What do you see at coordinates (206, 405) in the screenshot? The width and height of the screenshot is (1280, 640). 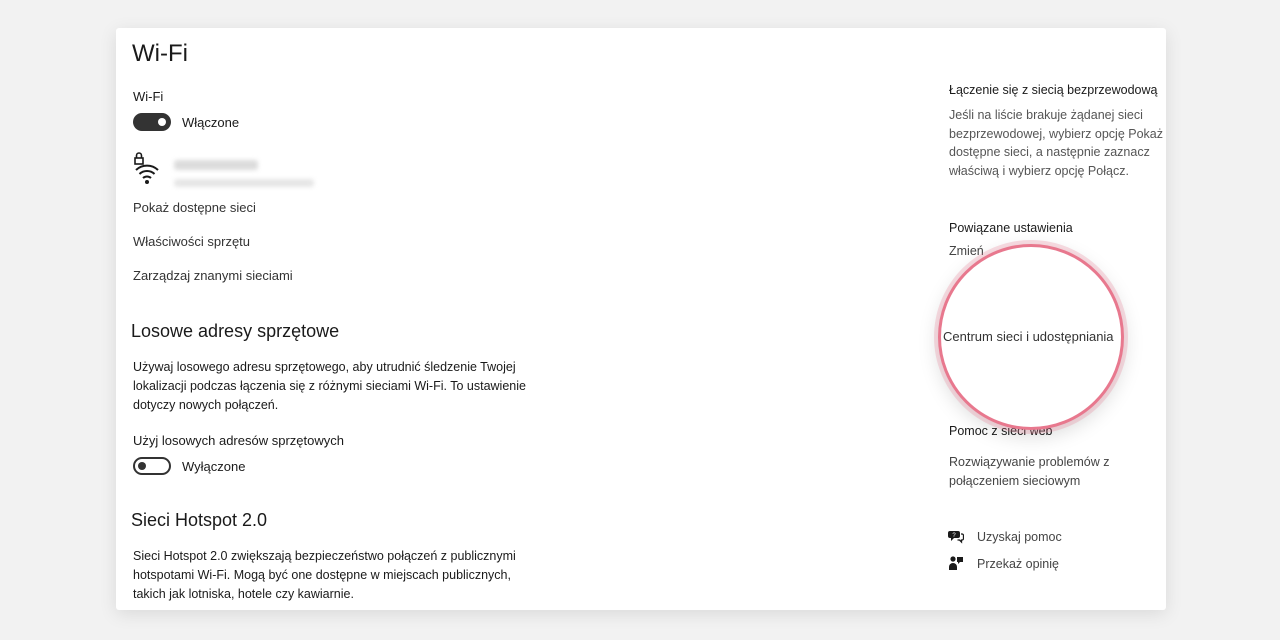 I see `random-hw-line: dotyczy nowych połączeń.` at bounding box center [206, 405].